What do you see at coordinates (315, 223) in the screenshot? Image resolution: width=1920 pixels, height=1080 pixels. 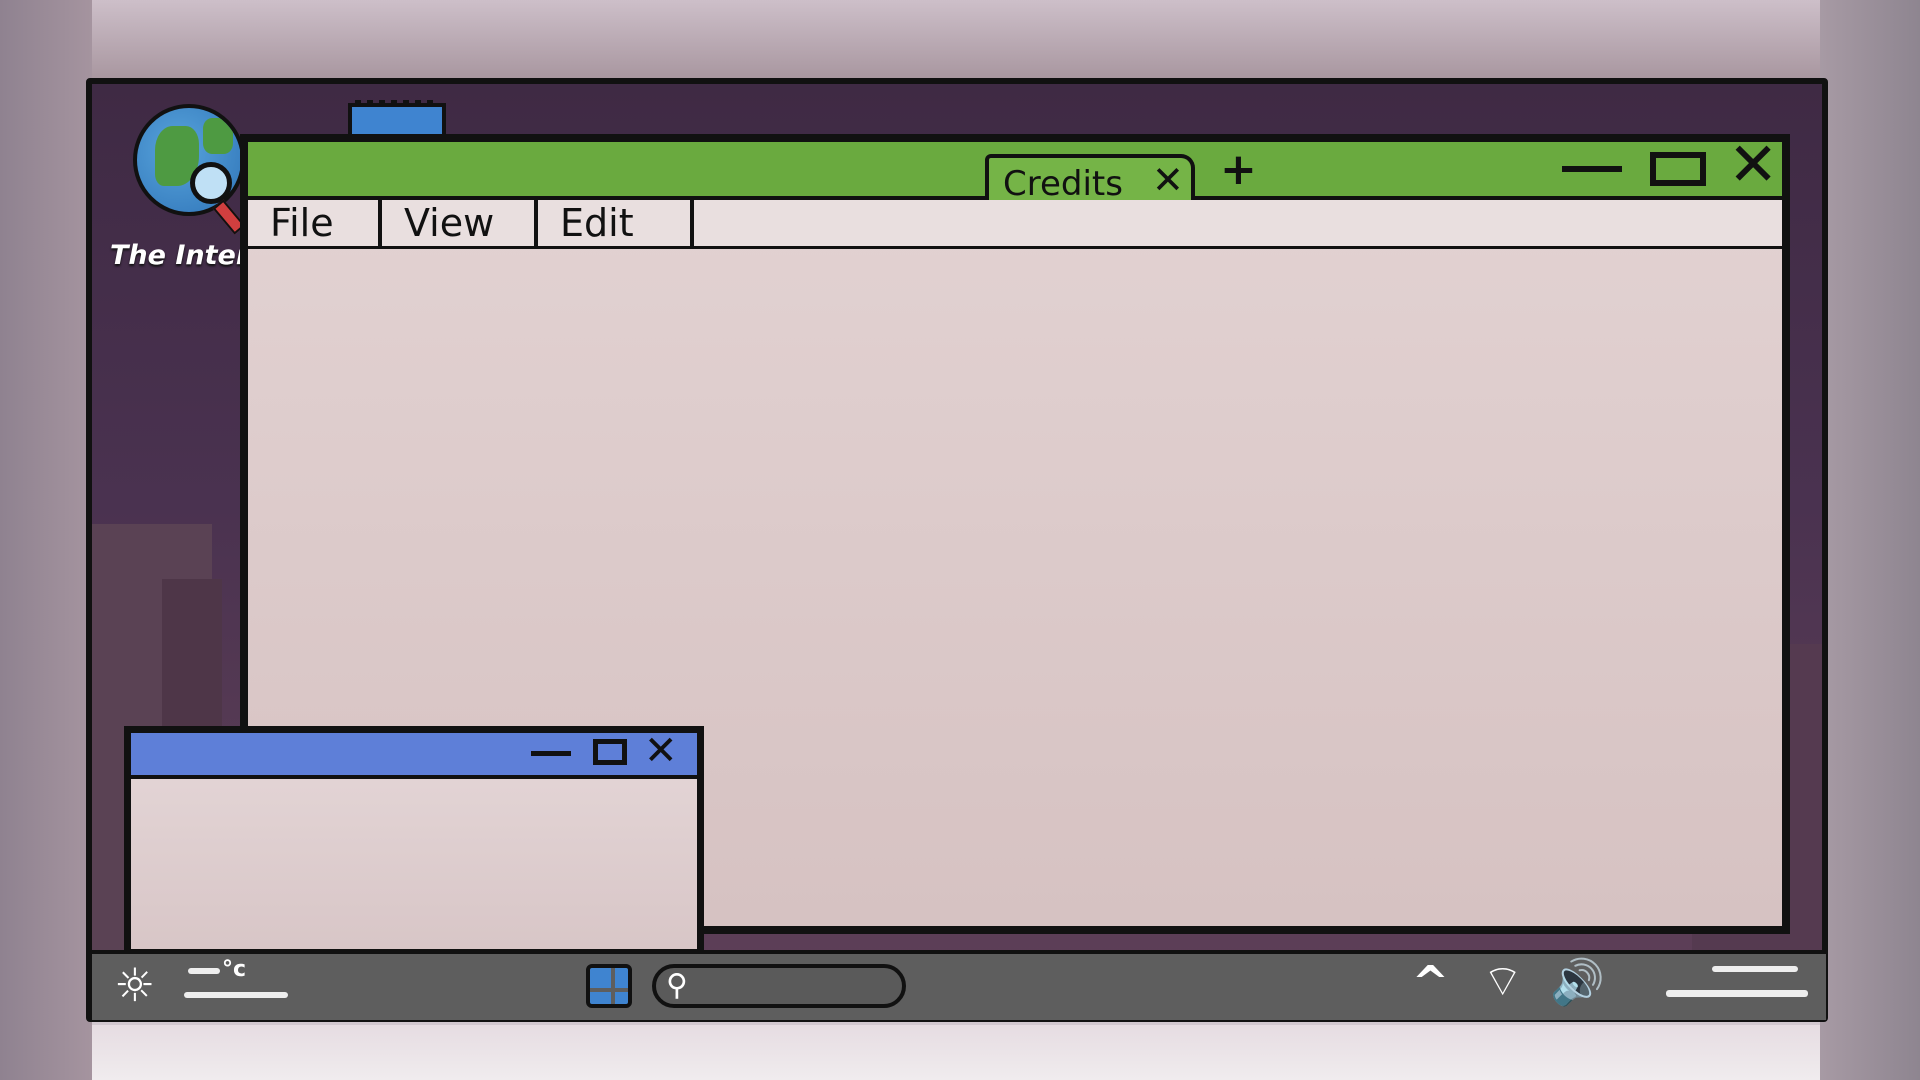 I see `menu-file: File` at bounding box center [315, 223].